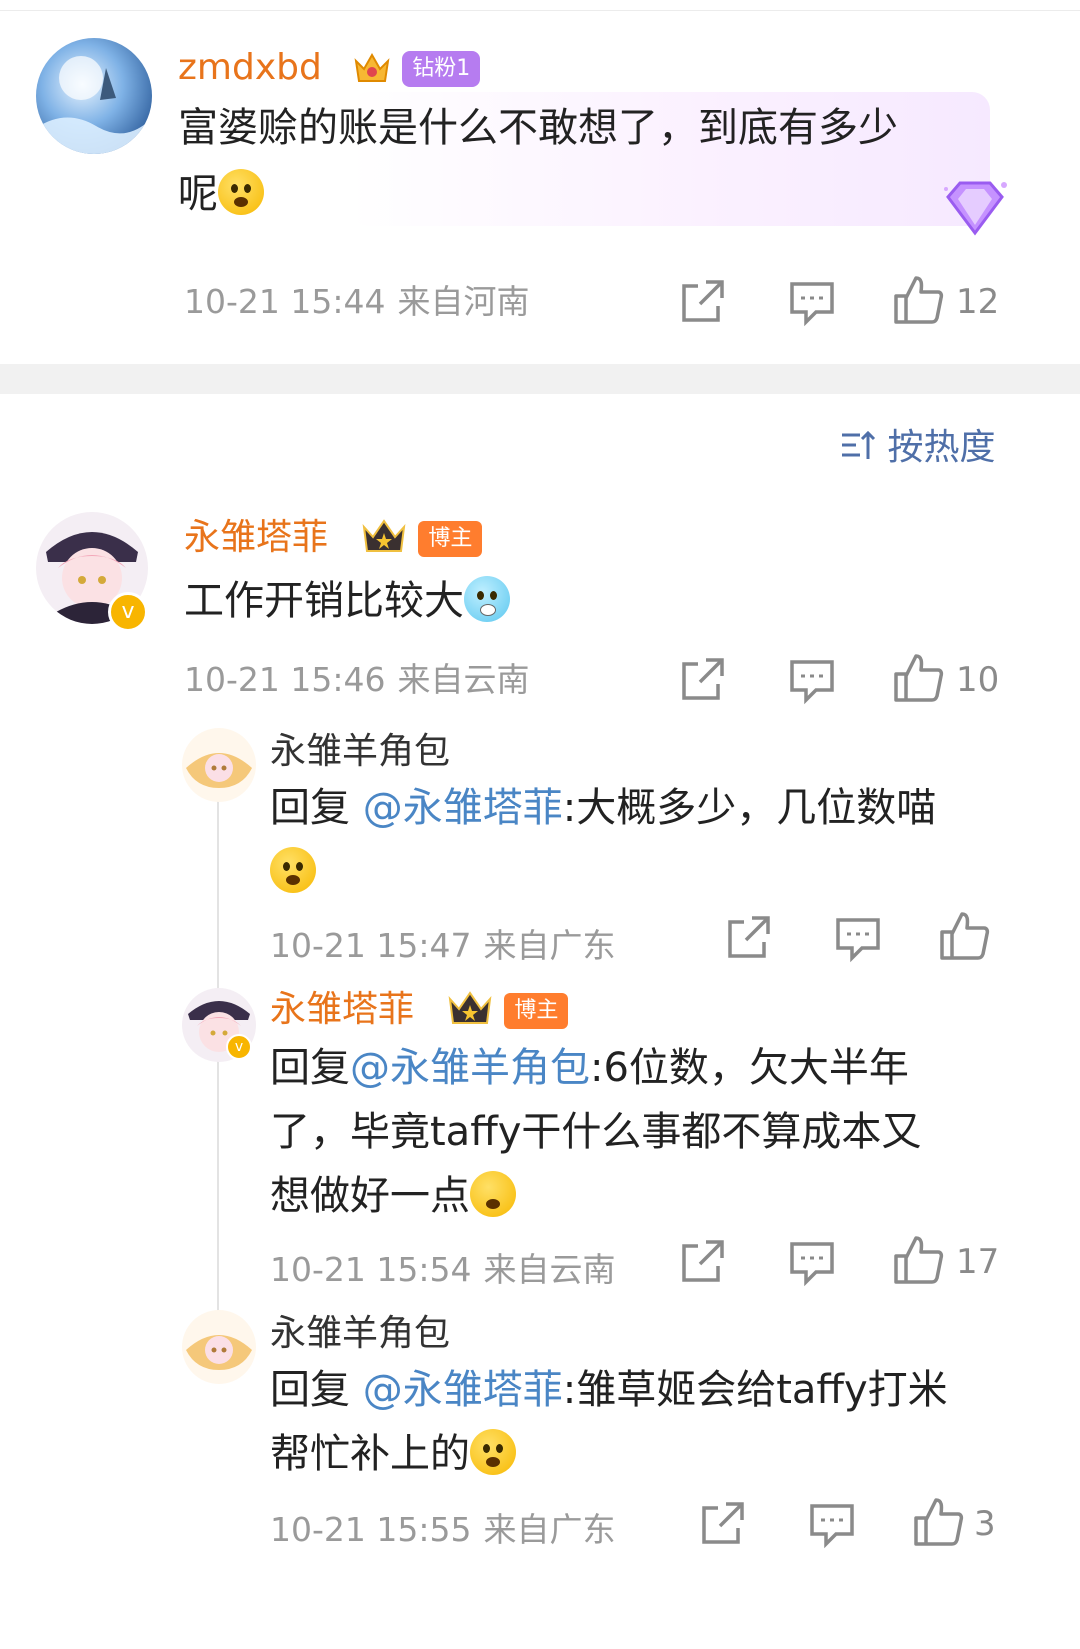 The width and height of the screenshot is (1080, 1649). I want to click on username-text: zmdxbd, so click(250, 67).